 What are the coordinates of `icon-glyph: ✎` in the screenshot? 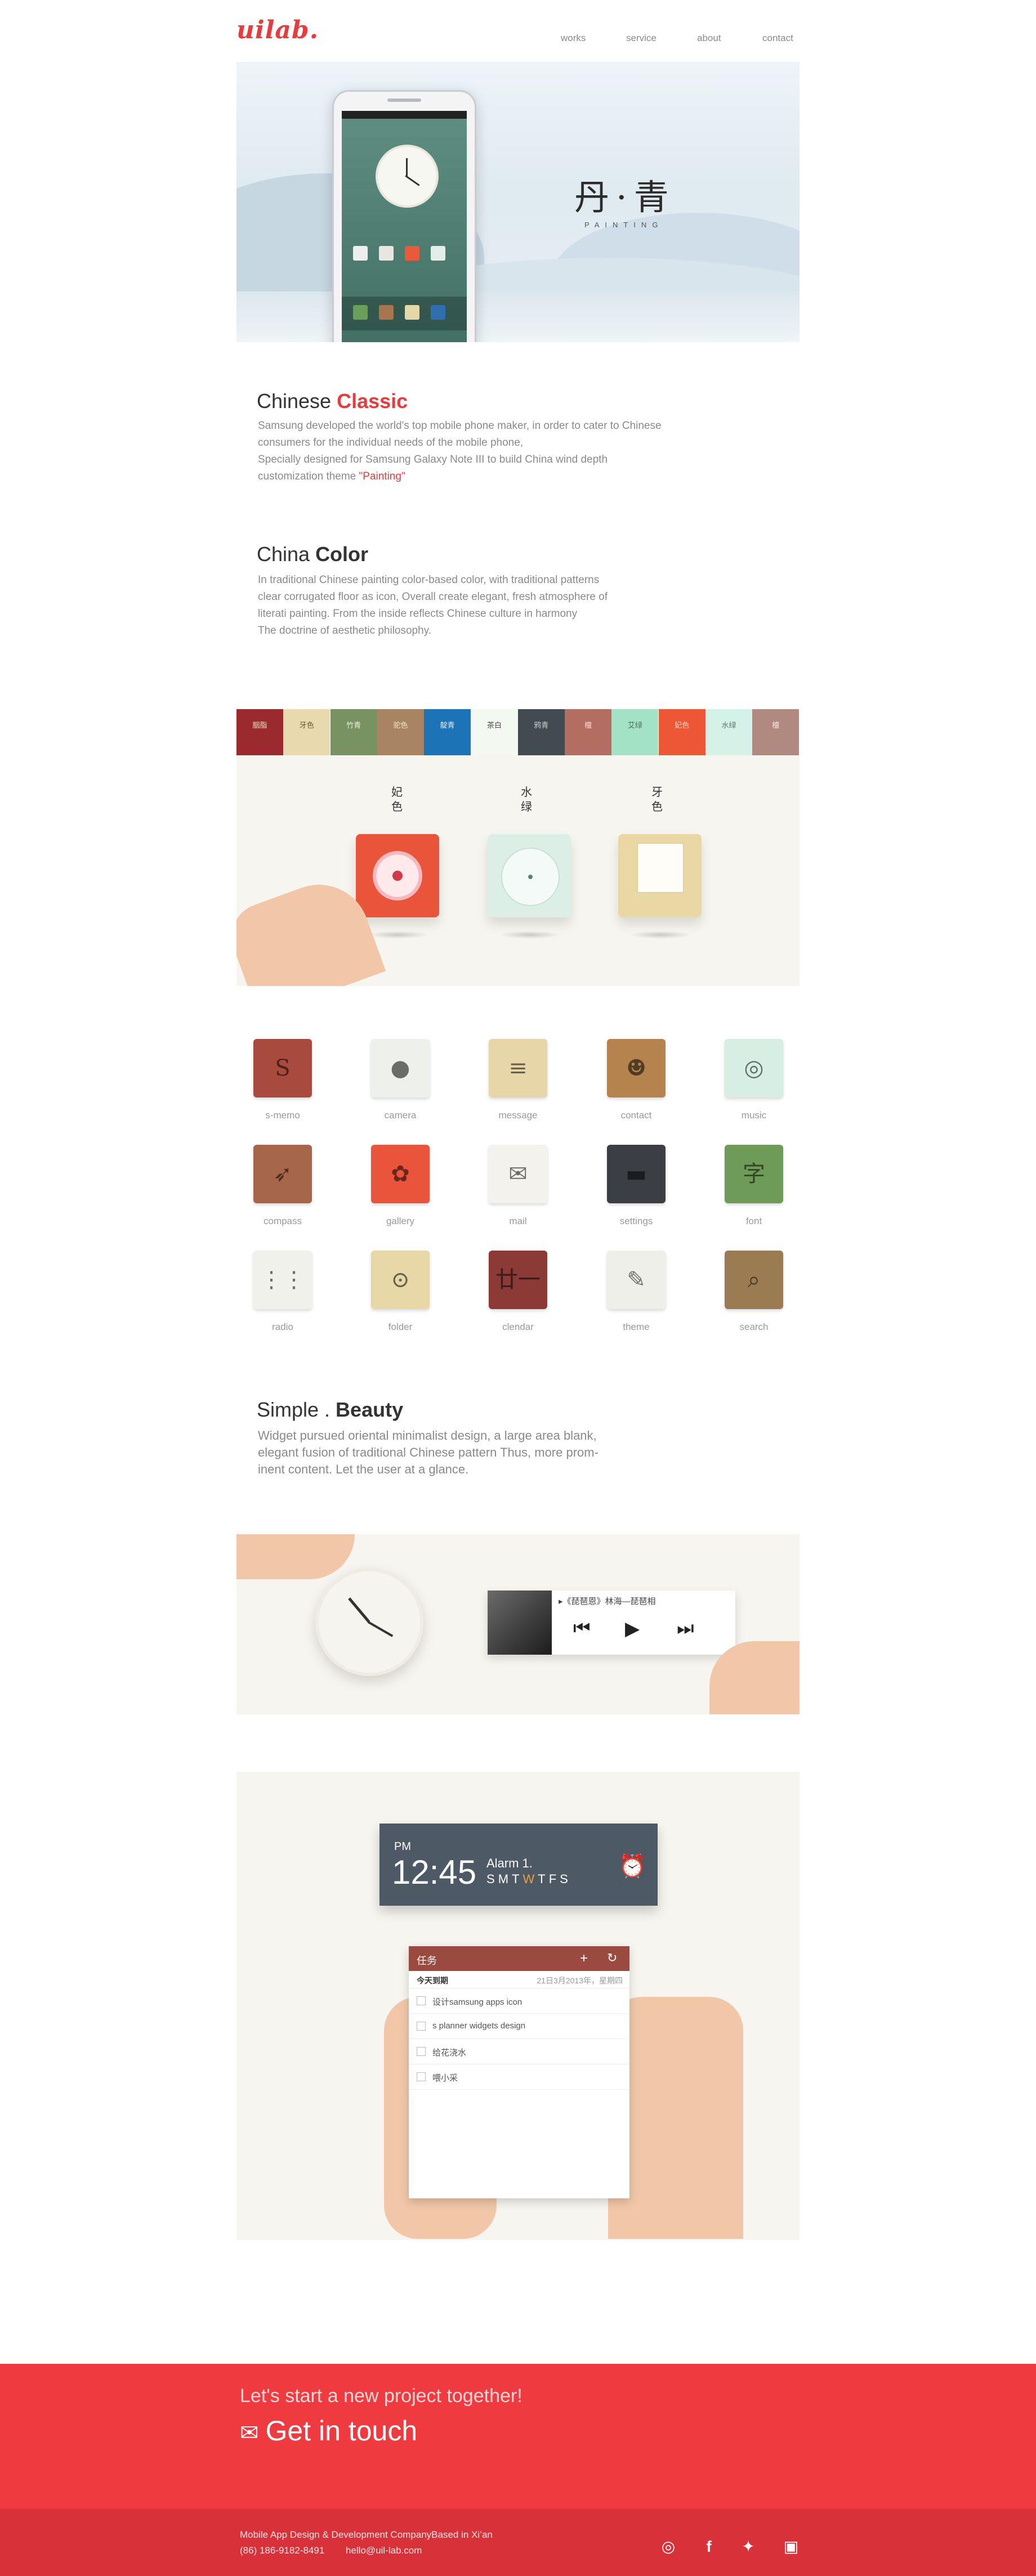 It's located at (636, 1280).